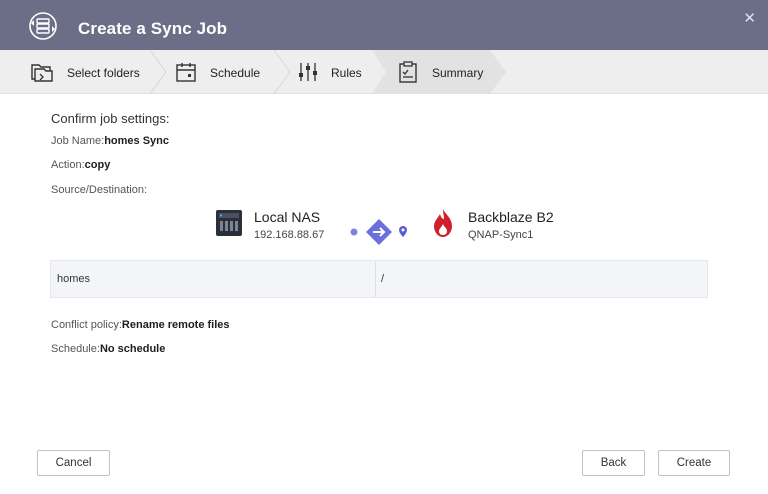 The image size is (768, 494). Describe the element at coordinates (749, 18) in the screenshot. I see `close-button: ✕` at that location.